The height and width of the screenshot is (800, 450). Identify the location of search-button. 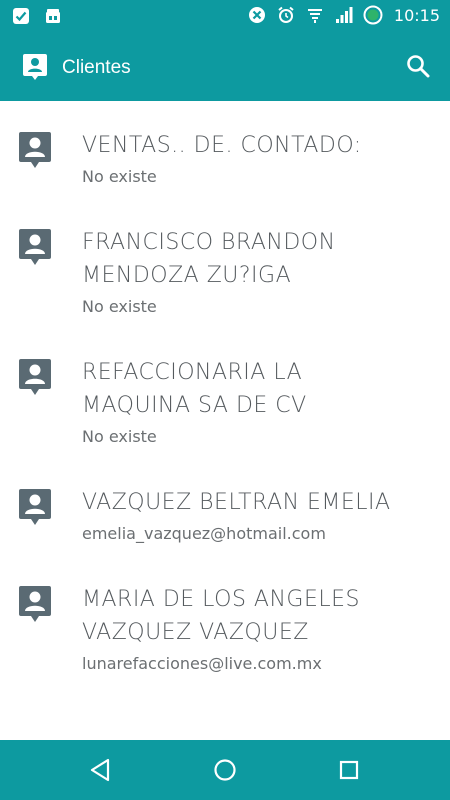
(418, 66).